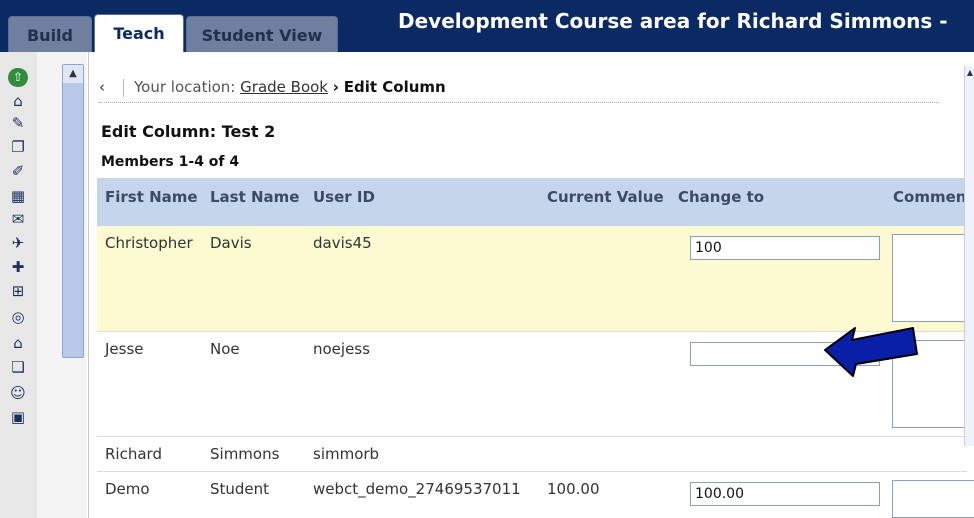  I want to click on collapse-icon: ⇧, so click(18, 77).